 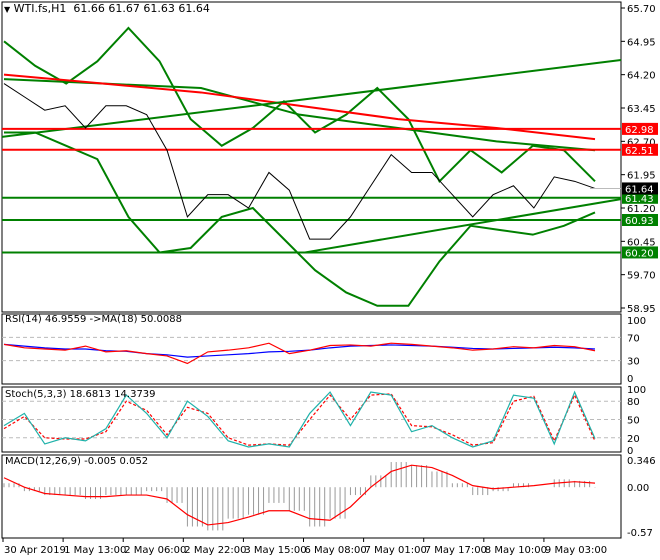 What do you see at coordinates (639, 221) in the screenshot?
I see `level-tag-label: 60.93` at bounding box center [639, 221].